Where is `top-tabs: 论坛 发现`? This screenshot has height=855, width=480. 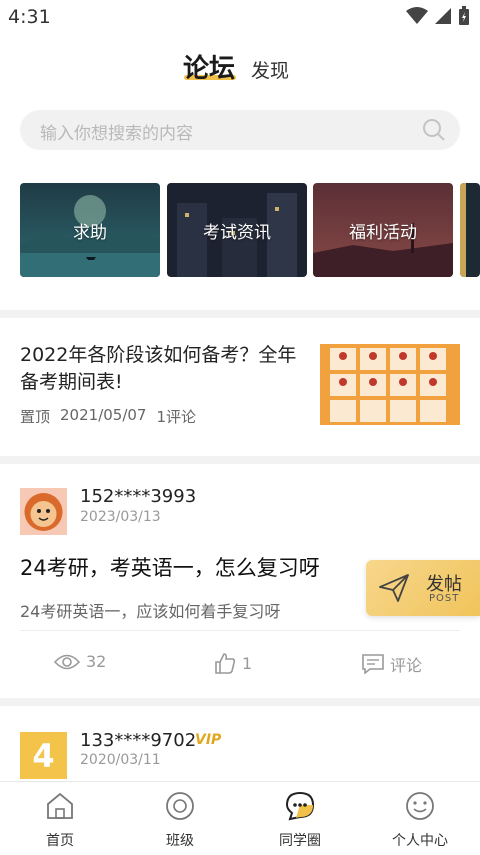
top-tabs: 论坛 发现 is located at coordinates (240, 65).